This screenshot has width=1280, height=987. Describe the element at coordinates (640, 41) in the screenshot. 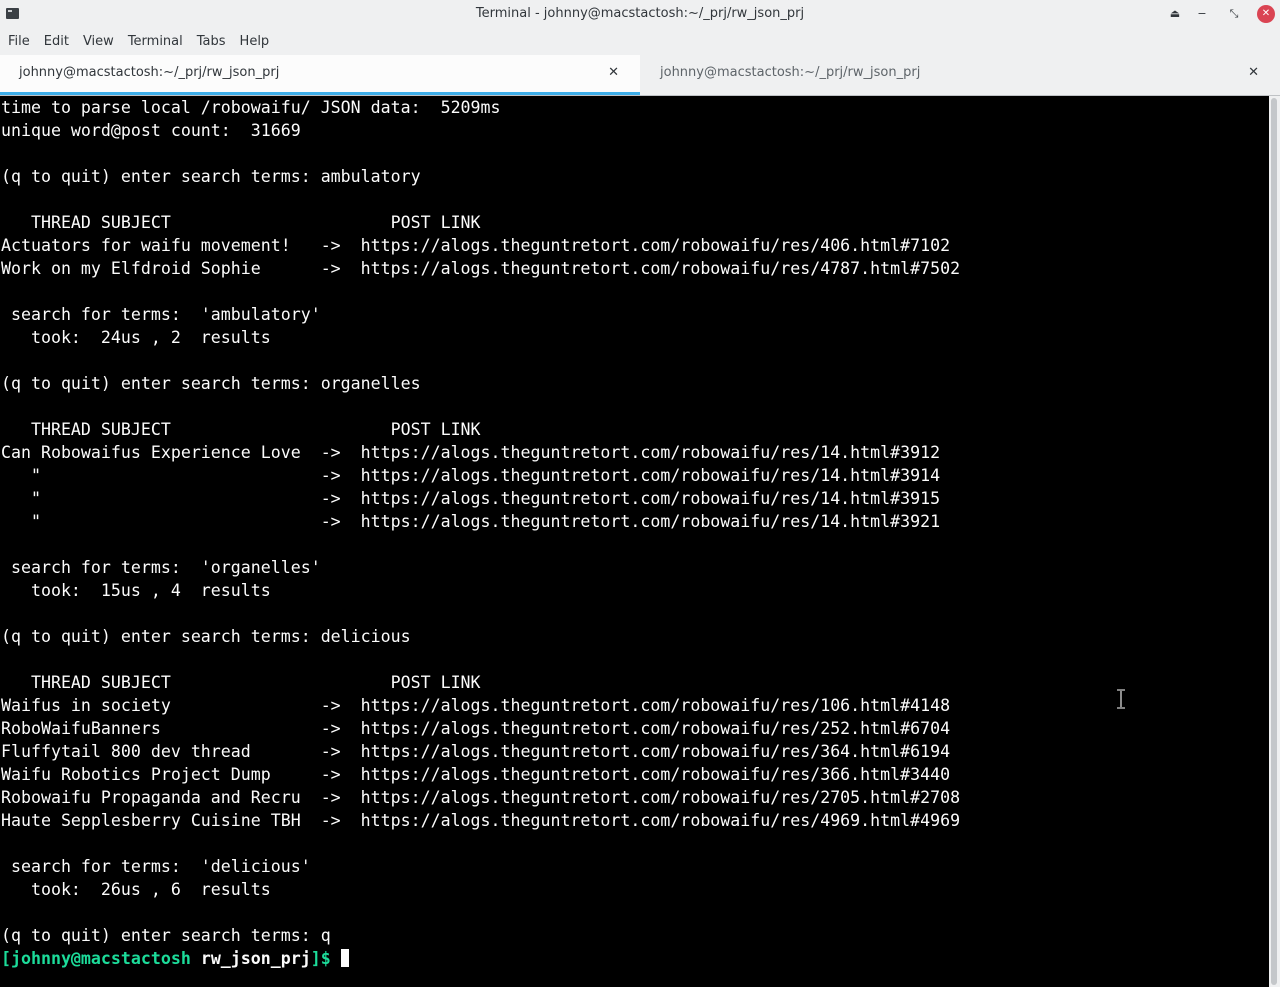

I see `menu-bar: File Edit View Terminal Tabs Help` at that location.